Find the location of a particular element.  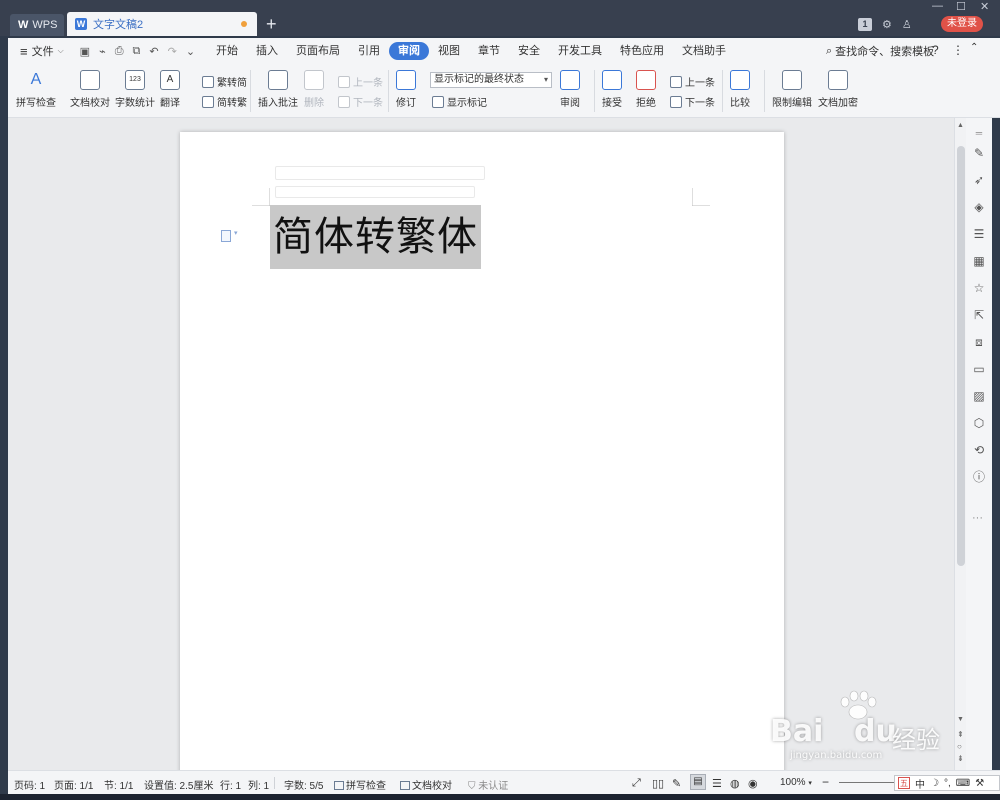

ime-language: 中 is located at coordinates (920, 783).